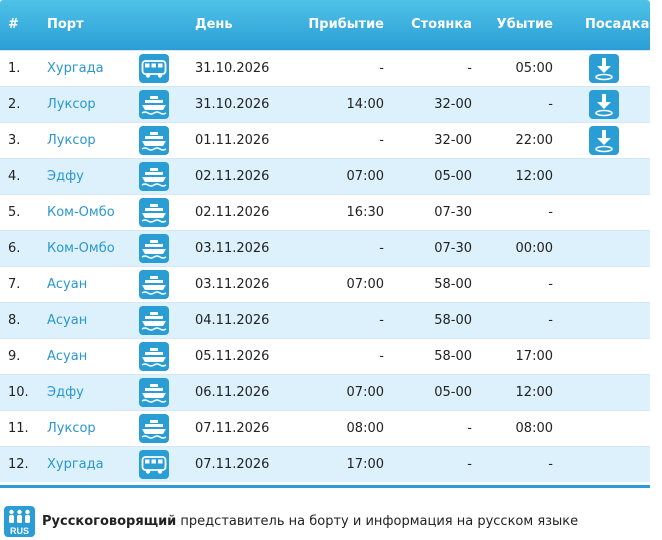  What do you see at coordinates (524, 24) in the screenshot?
I see `header-departure: Убытие` at bounding box center [524, 24].